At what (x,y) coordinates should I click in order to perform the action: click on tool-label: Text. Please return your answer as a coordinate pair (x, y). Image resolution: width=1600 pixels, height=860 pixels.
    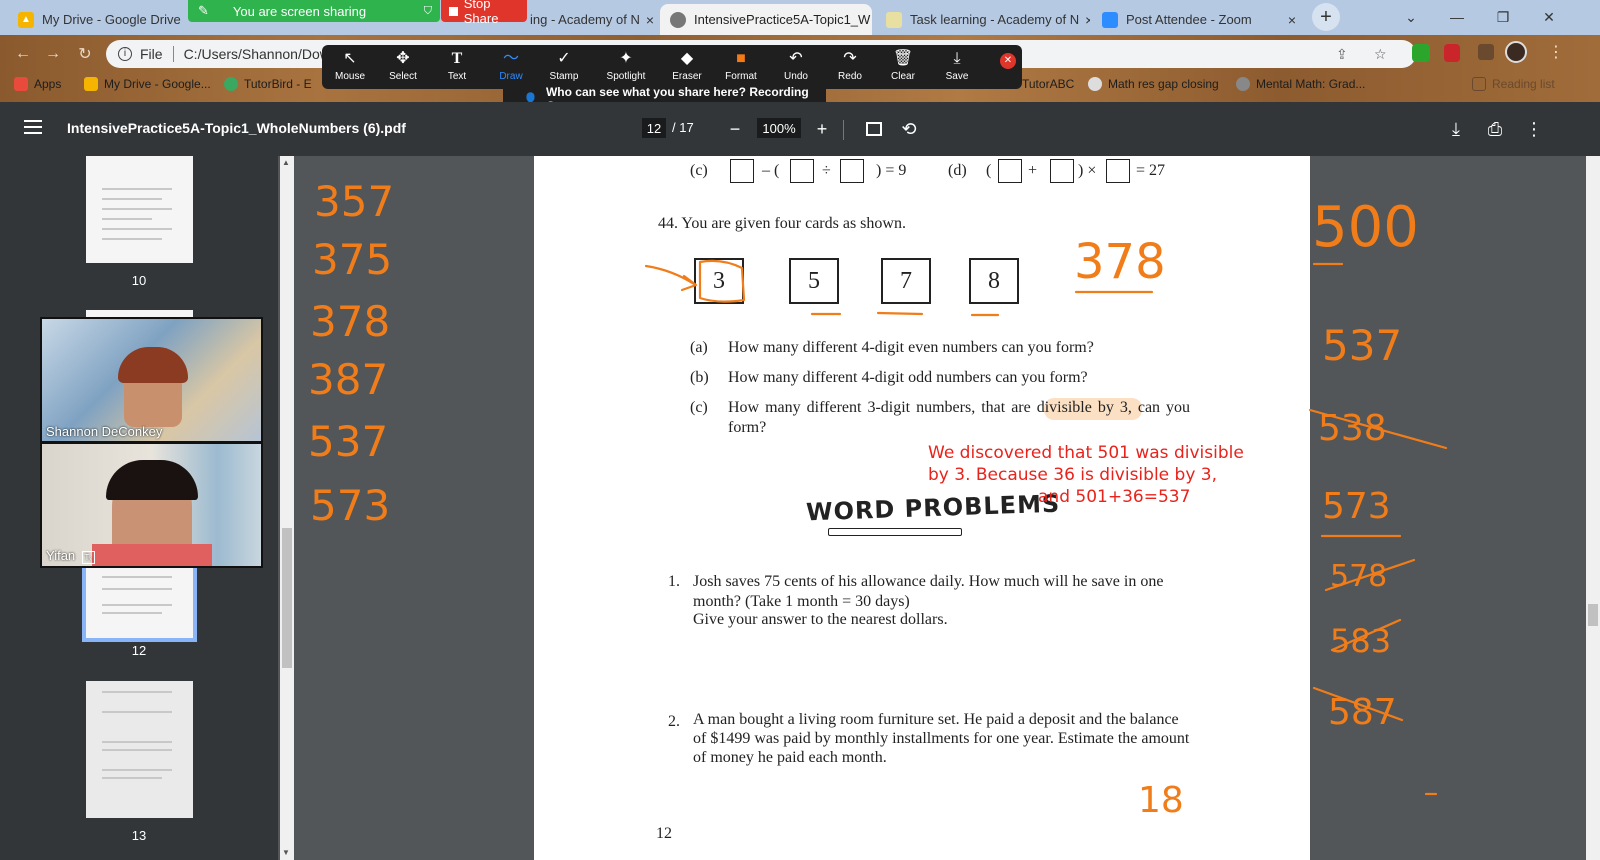
    Looking at the image, I should click on (457, 76).